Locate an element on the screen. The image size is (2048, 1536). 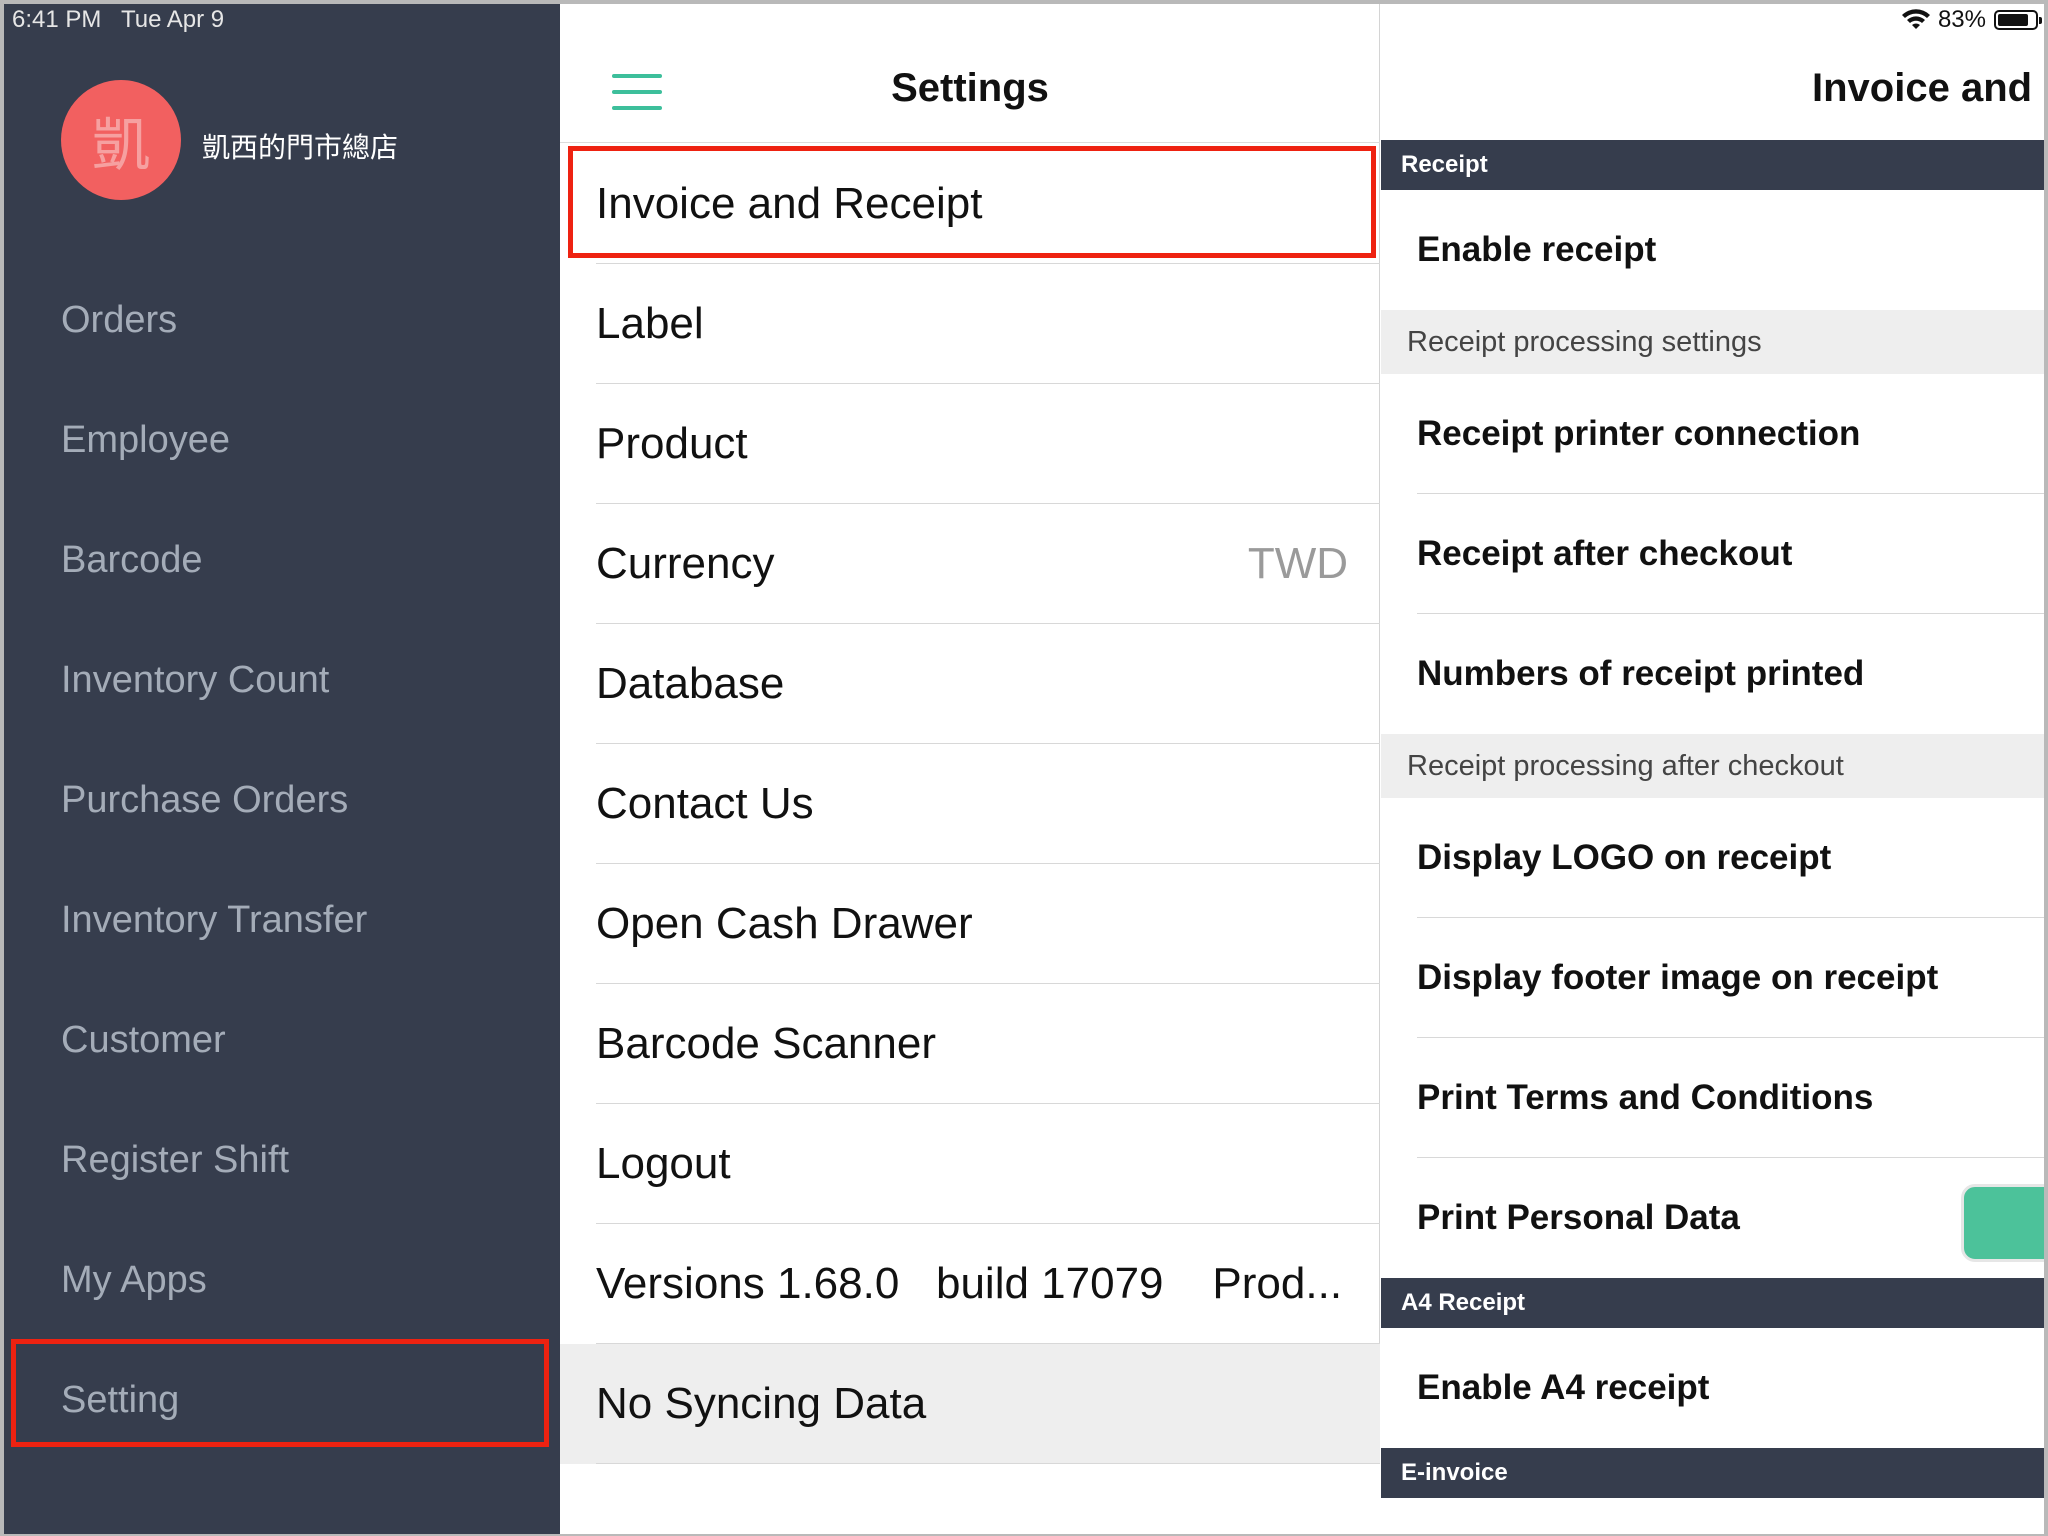
sync-status-row: No Syncing Data is located at coordinates (970, 1404).